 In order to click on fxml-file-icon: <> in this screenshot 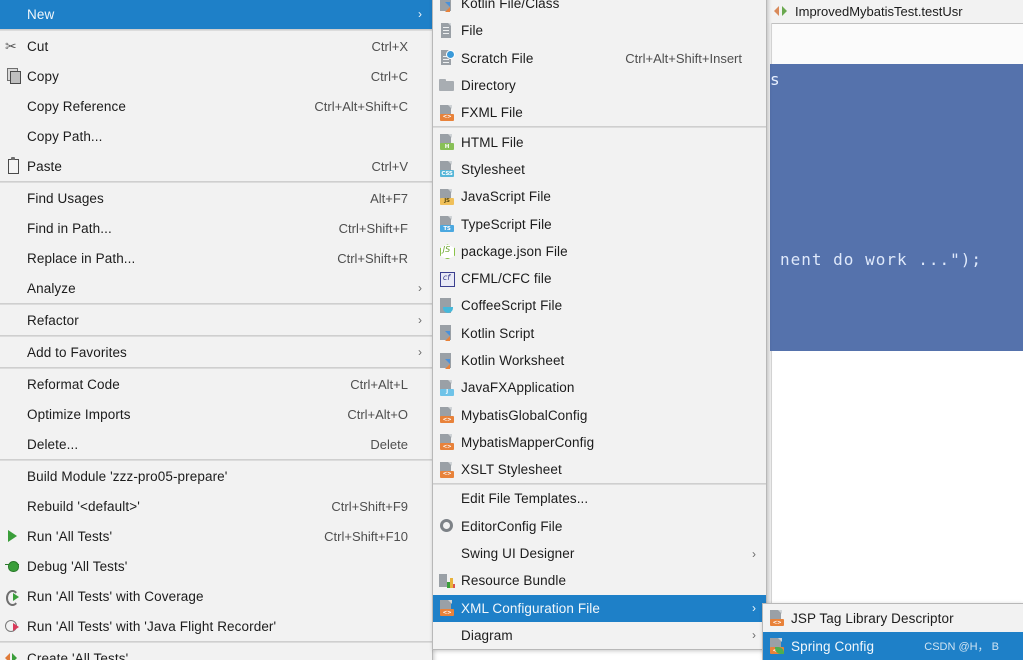, I will do `click(447, 113)`.